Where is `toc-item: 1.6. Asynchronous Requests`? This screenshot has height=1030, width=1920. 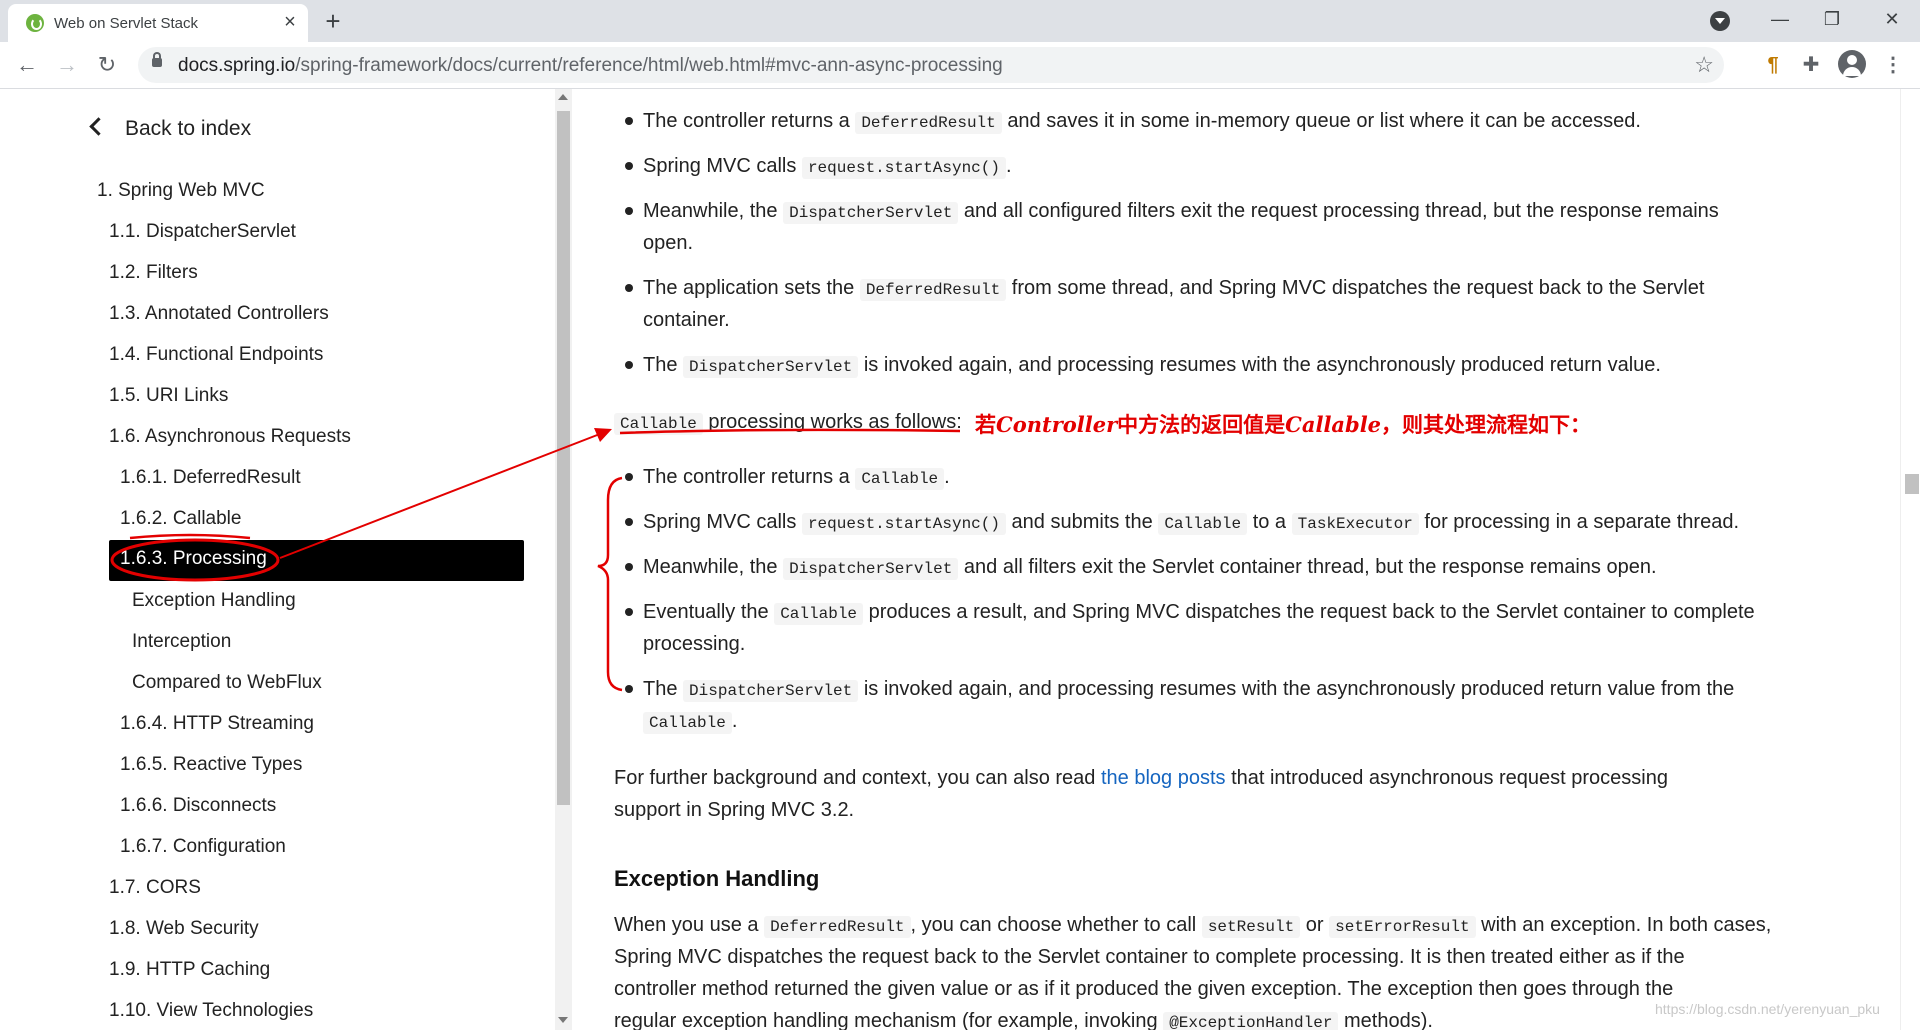
toc-item: 1.6. Asynchronous Requests is located at coordinates (230, 437).